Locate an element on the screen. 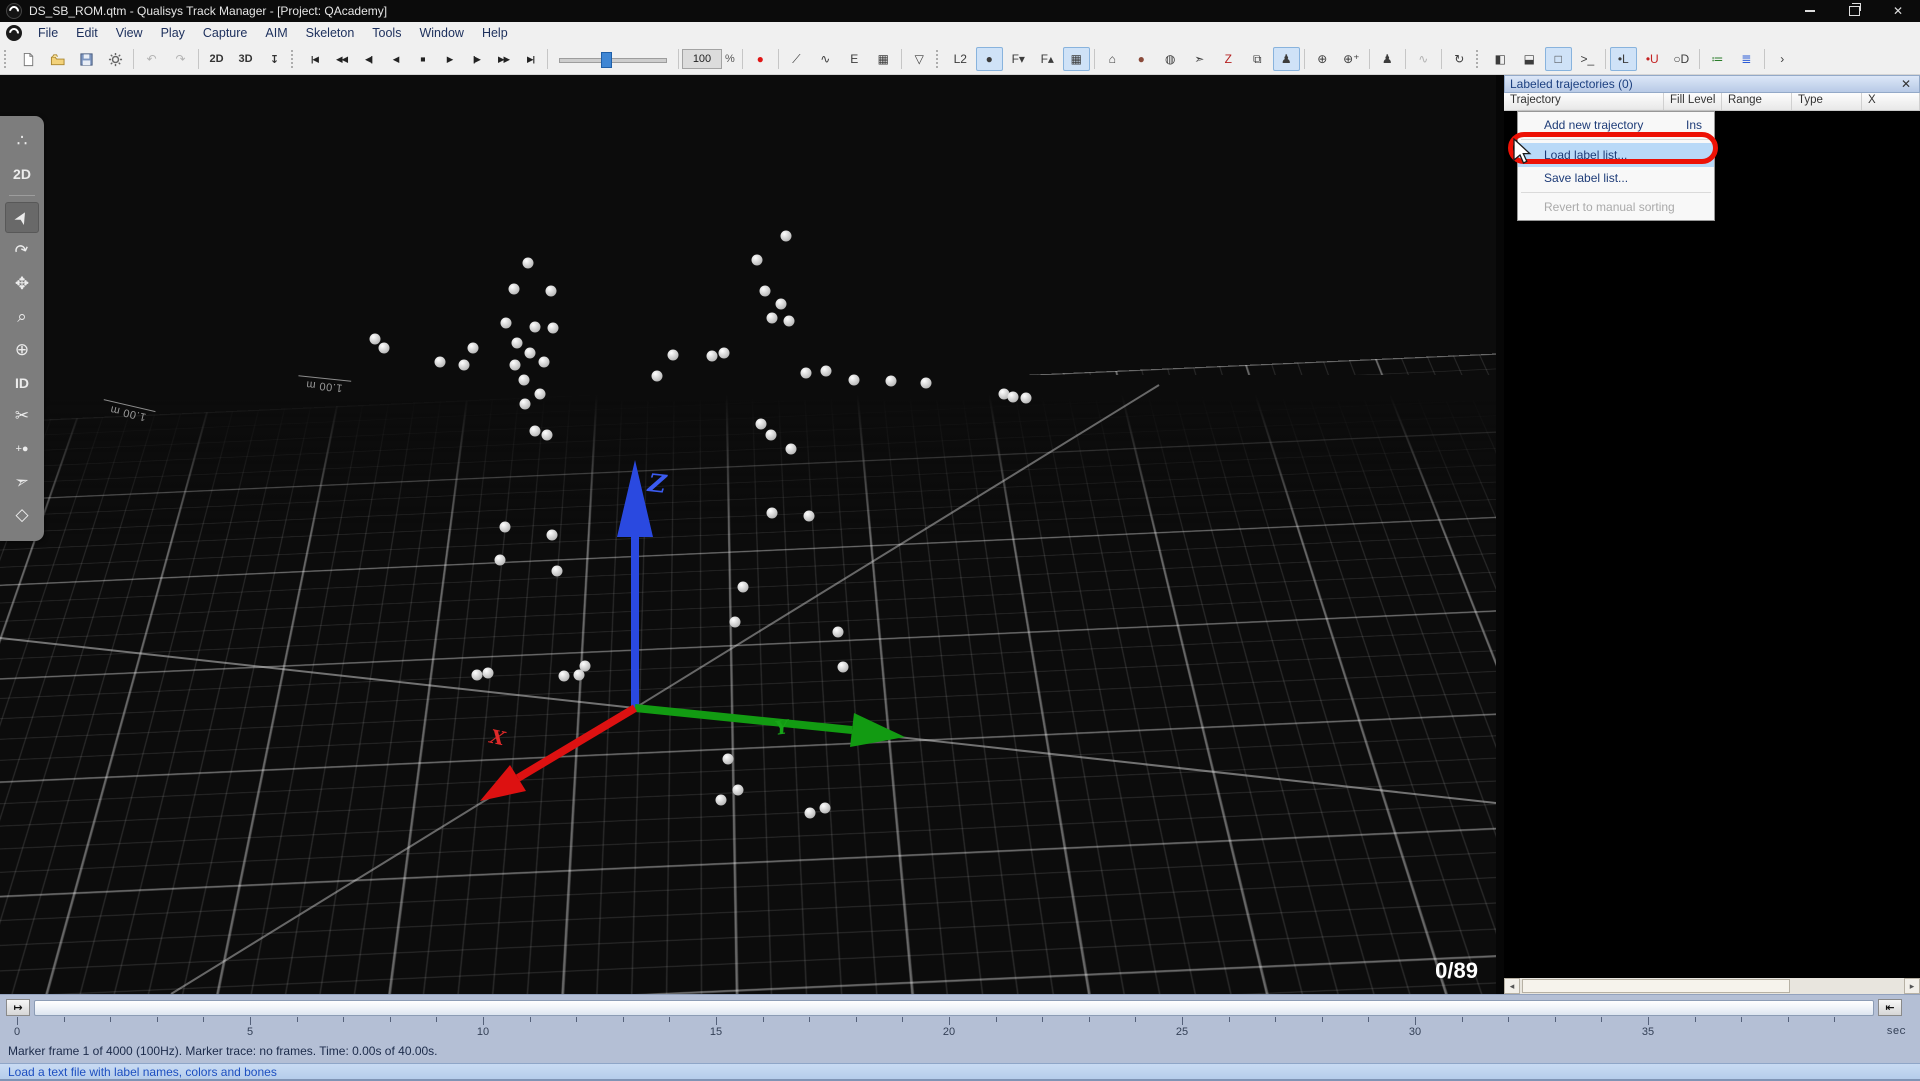  view-2d-button: 2D is located at coordinates (216, 59).